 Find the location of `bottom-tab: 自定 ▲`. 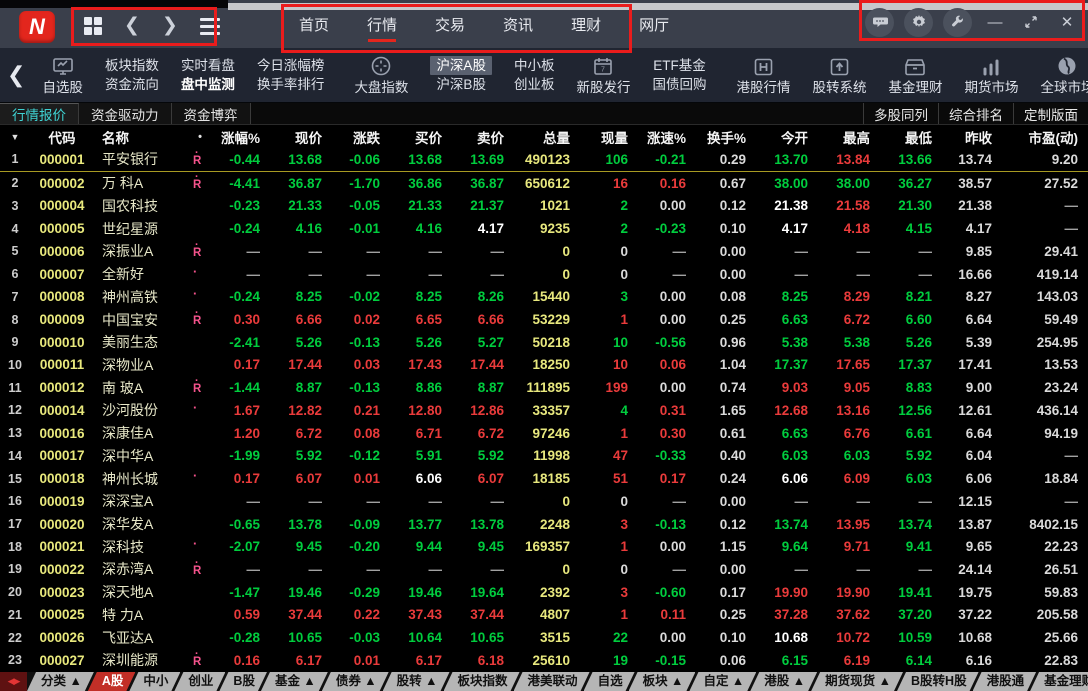

bottom-tab: 自定 ▲ is located at coordinates (722, 681).